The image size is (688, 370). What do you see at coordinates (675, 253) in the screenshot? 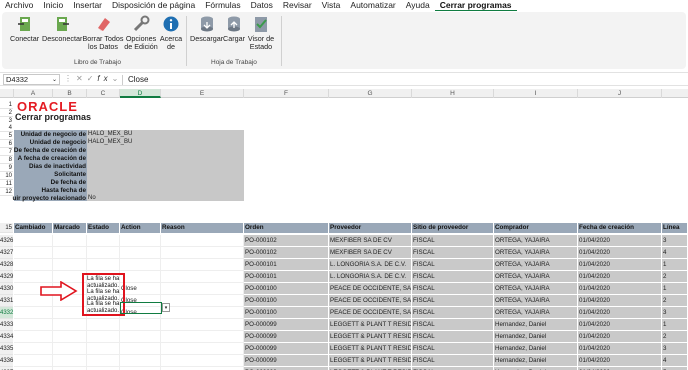
I see `table-cell: 4` at bounding box center [675, 253].